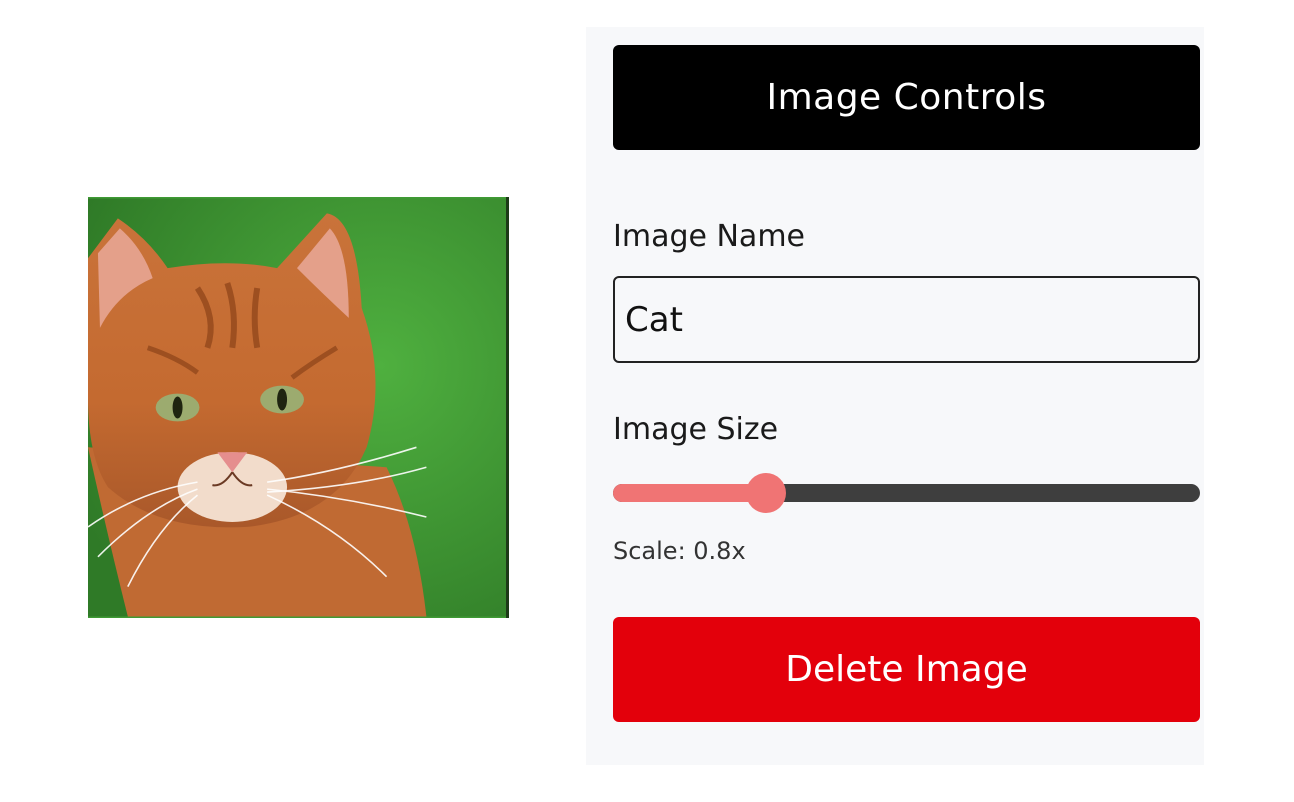 The width and height of the screenshot is (1294, 802). What do you see at coordinates (709, 236) in the screenshot?
I see `image-name-label: Image Name` at bounding box center [709, 236].